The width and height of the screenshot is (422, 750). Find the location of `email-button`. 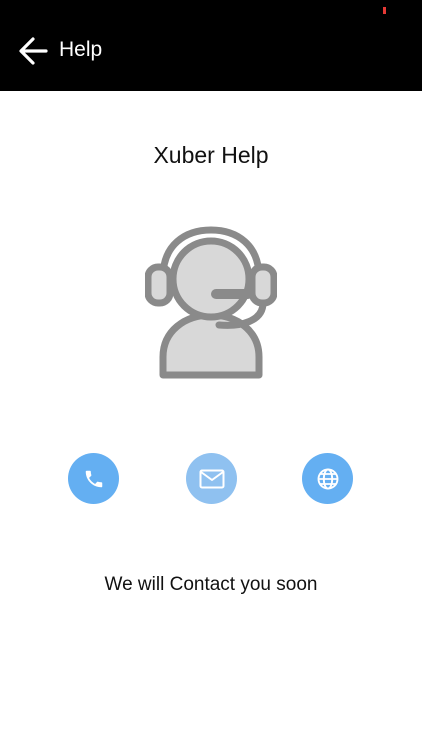

email-button is located at coordinates (211, 478).